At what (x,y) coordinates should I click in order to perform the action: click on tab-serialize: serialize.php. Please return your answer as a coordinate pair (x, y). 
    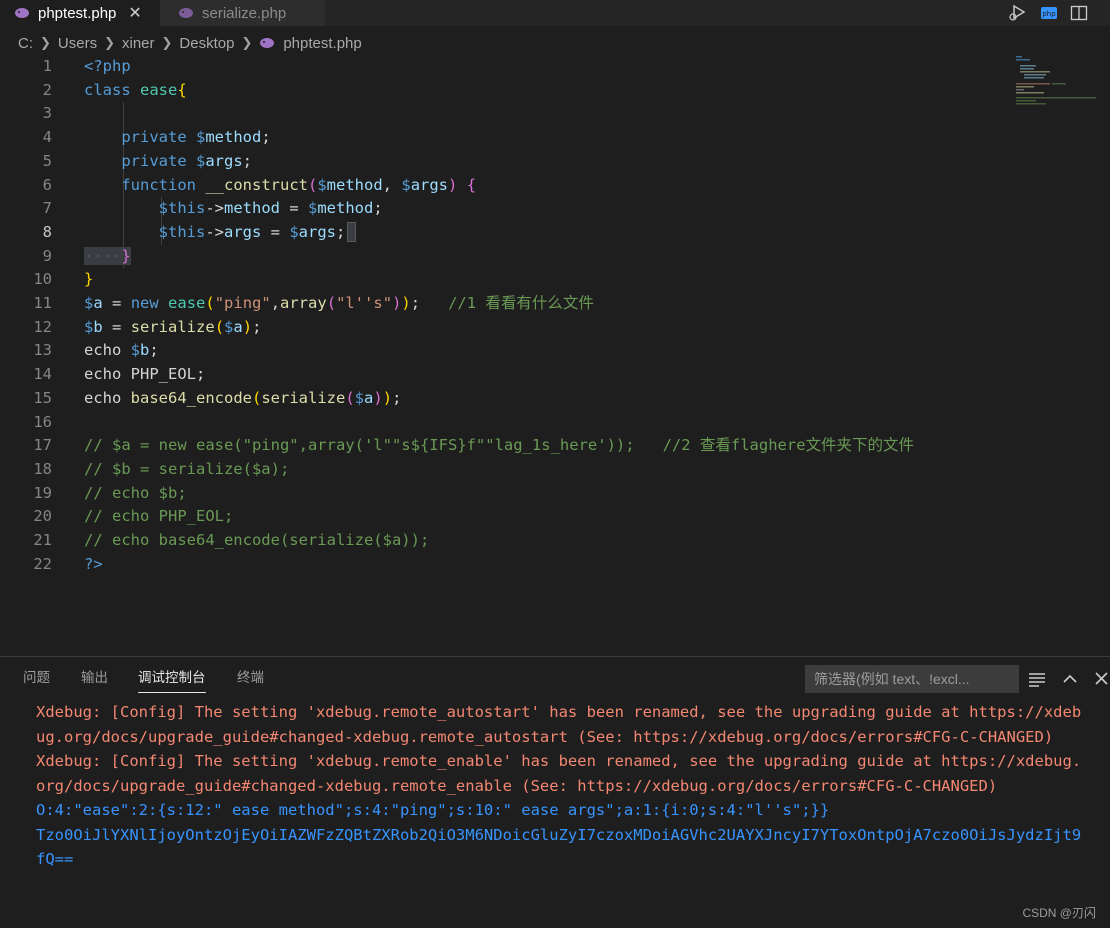
    Looking at the image, I should click on (242, 13).